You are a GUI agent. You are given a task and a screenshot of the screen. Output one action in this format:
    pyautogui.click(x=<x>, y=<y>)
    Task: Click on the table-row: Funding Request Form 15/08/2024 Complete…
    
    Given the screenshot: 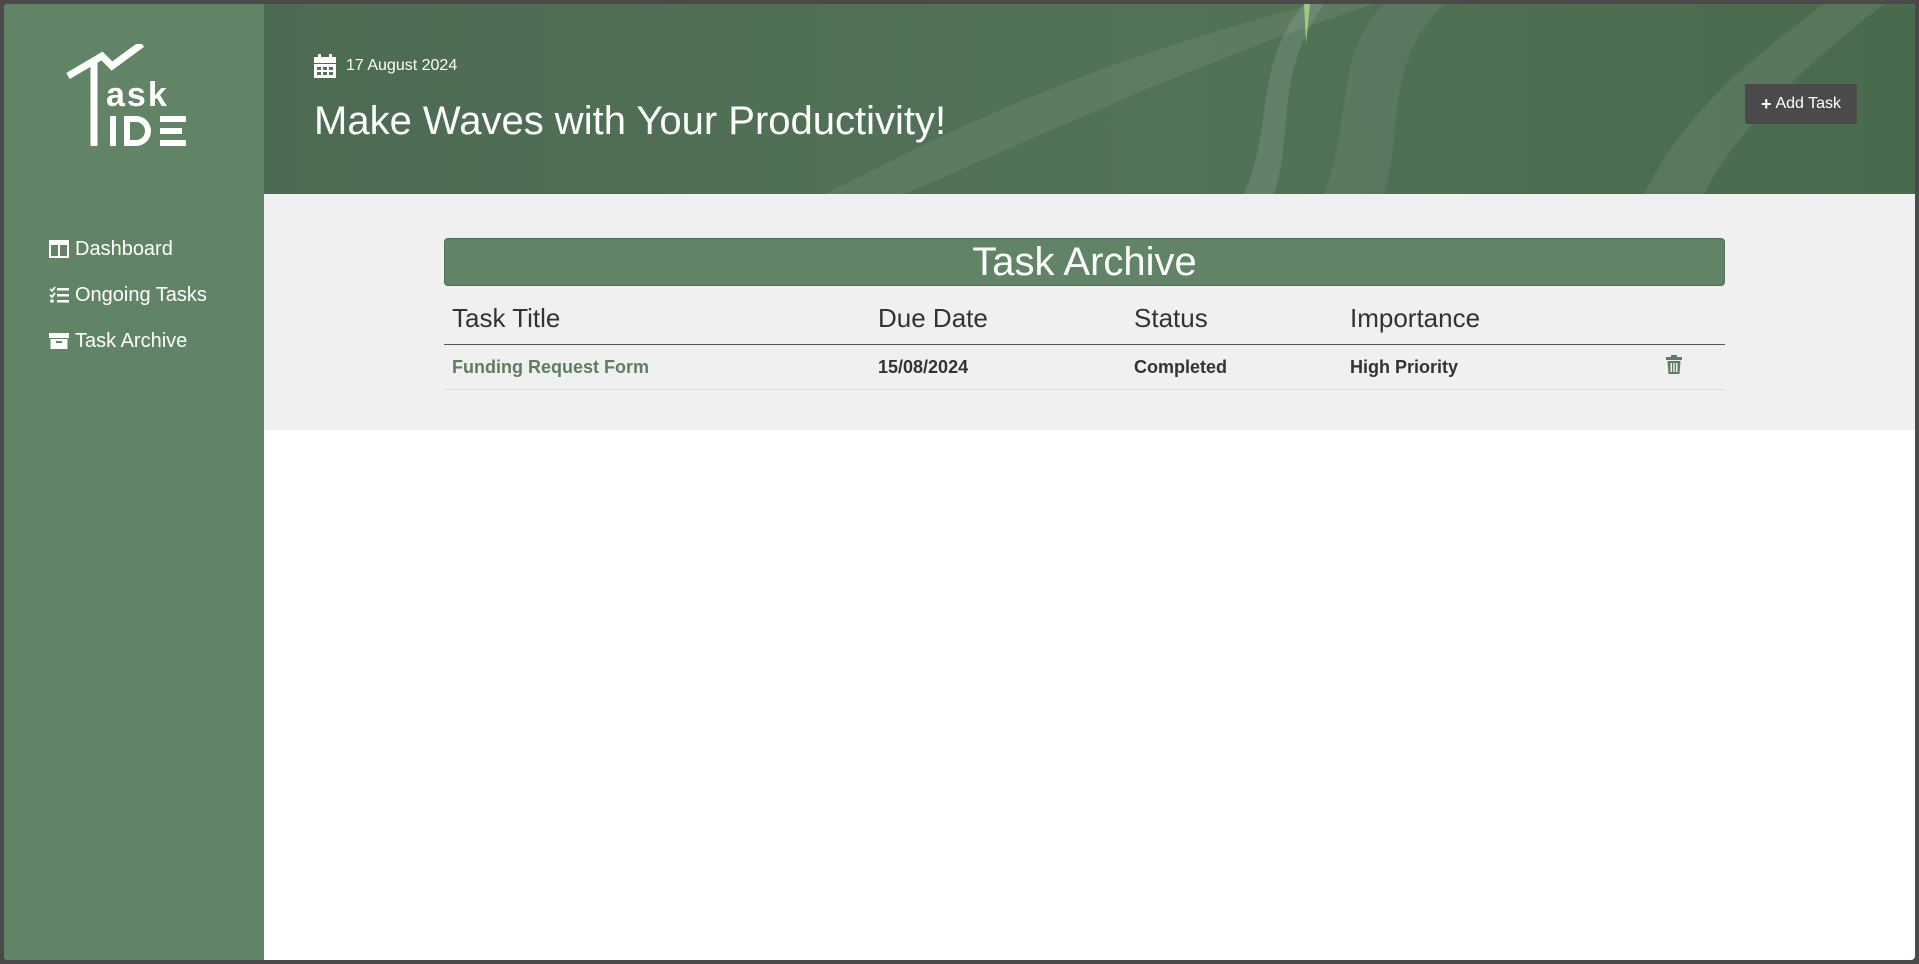 What is the action you would take?
    pyautogui.click(x=1084, y=367)
    